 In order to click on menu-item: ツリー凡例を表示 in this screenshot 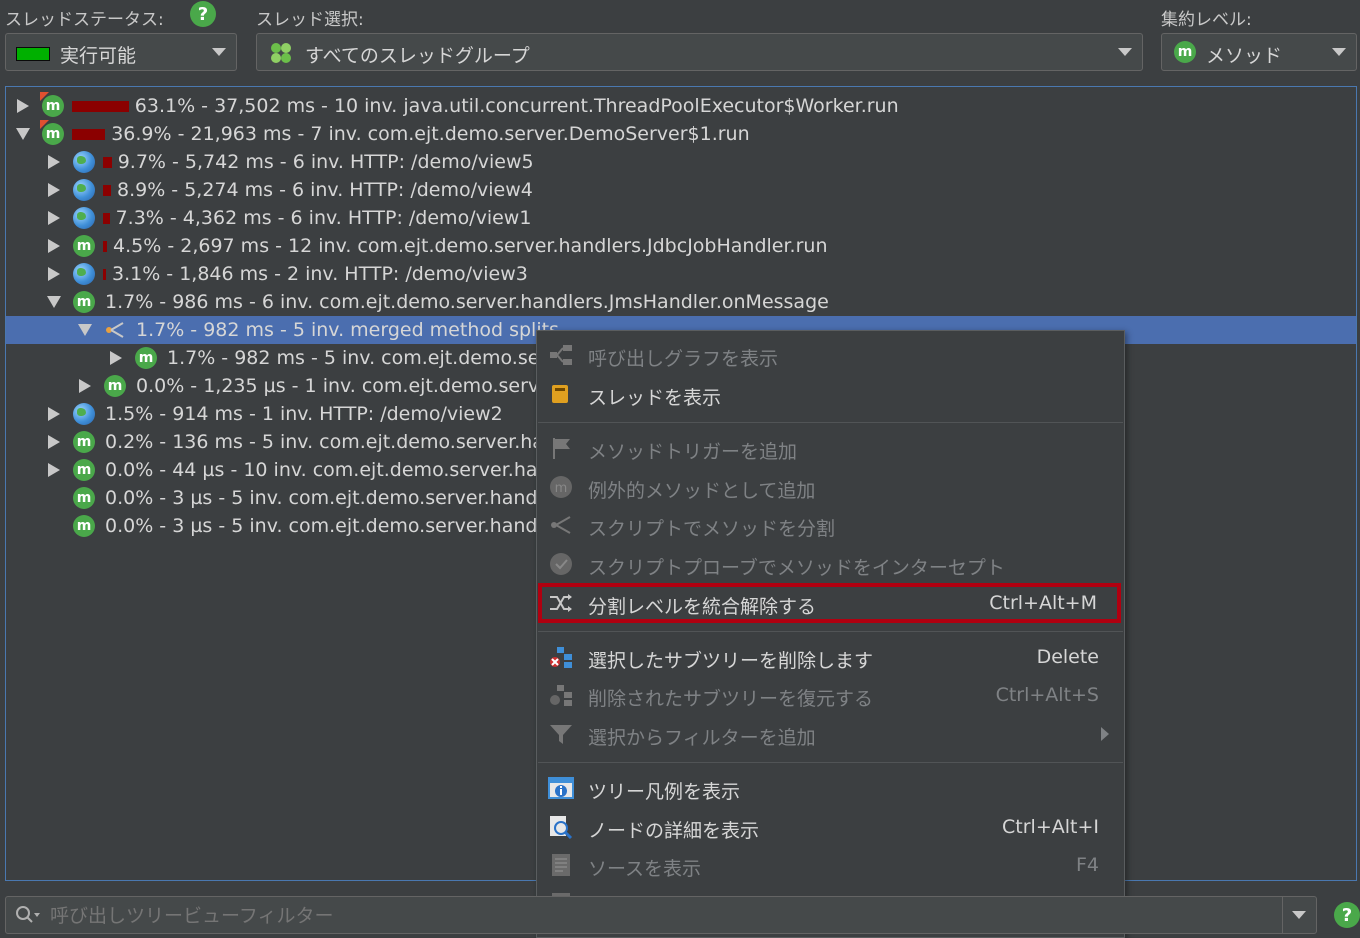, I will do `click(830, 788)`.